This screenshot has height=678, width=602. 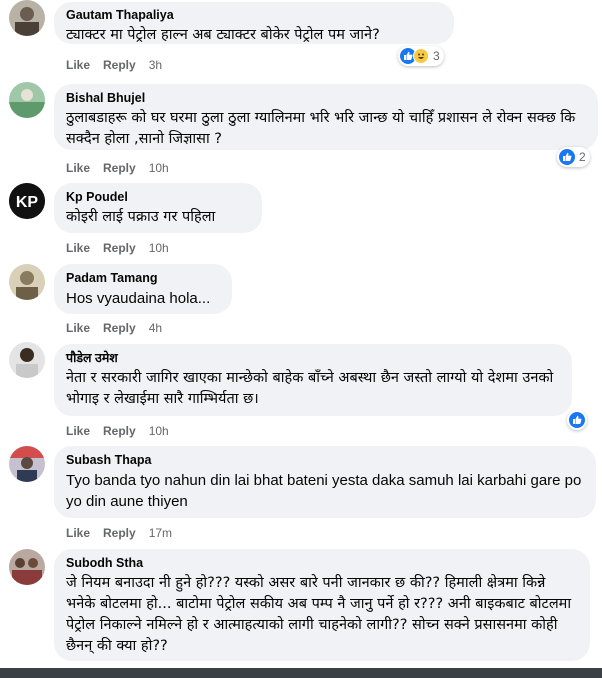 I want to click on reaction-count: 3, so click(x=436, y=56).